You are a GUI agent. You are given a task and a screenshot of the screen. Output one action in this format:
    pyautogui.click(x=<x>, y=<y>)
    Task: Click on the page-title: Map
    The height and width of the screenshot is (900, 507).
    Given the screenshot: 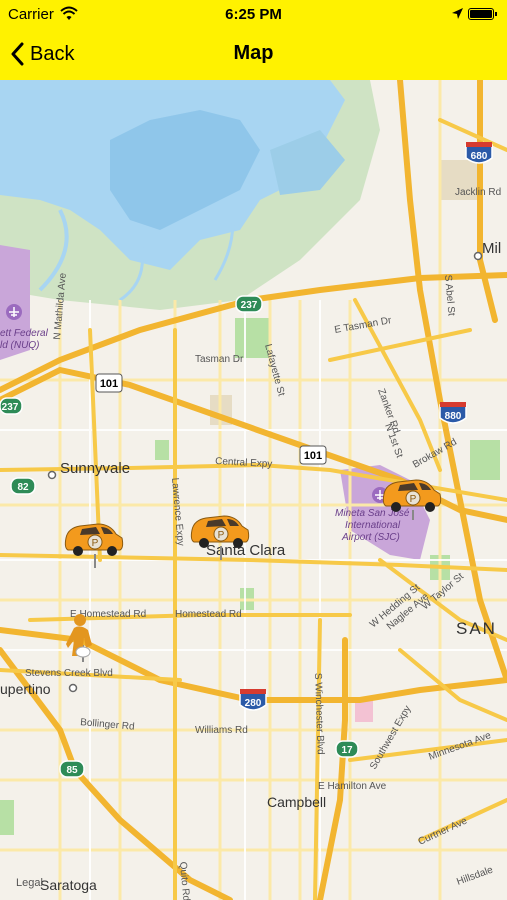 What is the action you would take?
    pyautogui.click(x=253, y=53)
    